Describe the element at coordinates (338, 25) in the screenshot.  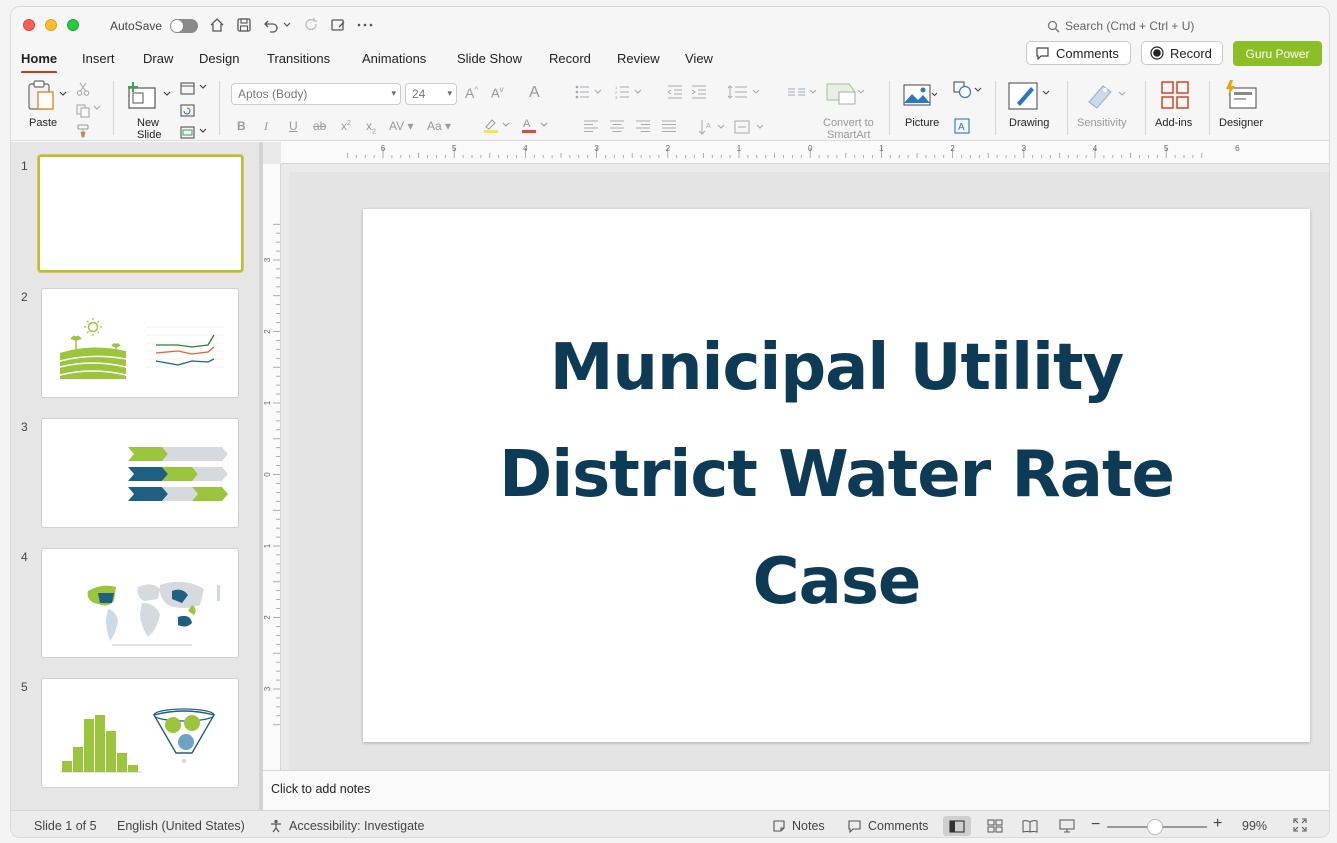
I see `present-icon` at that location.